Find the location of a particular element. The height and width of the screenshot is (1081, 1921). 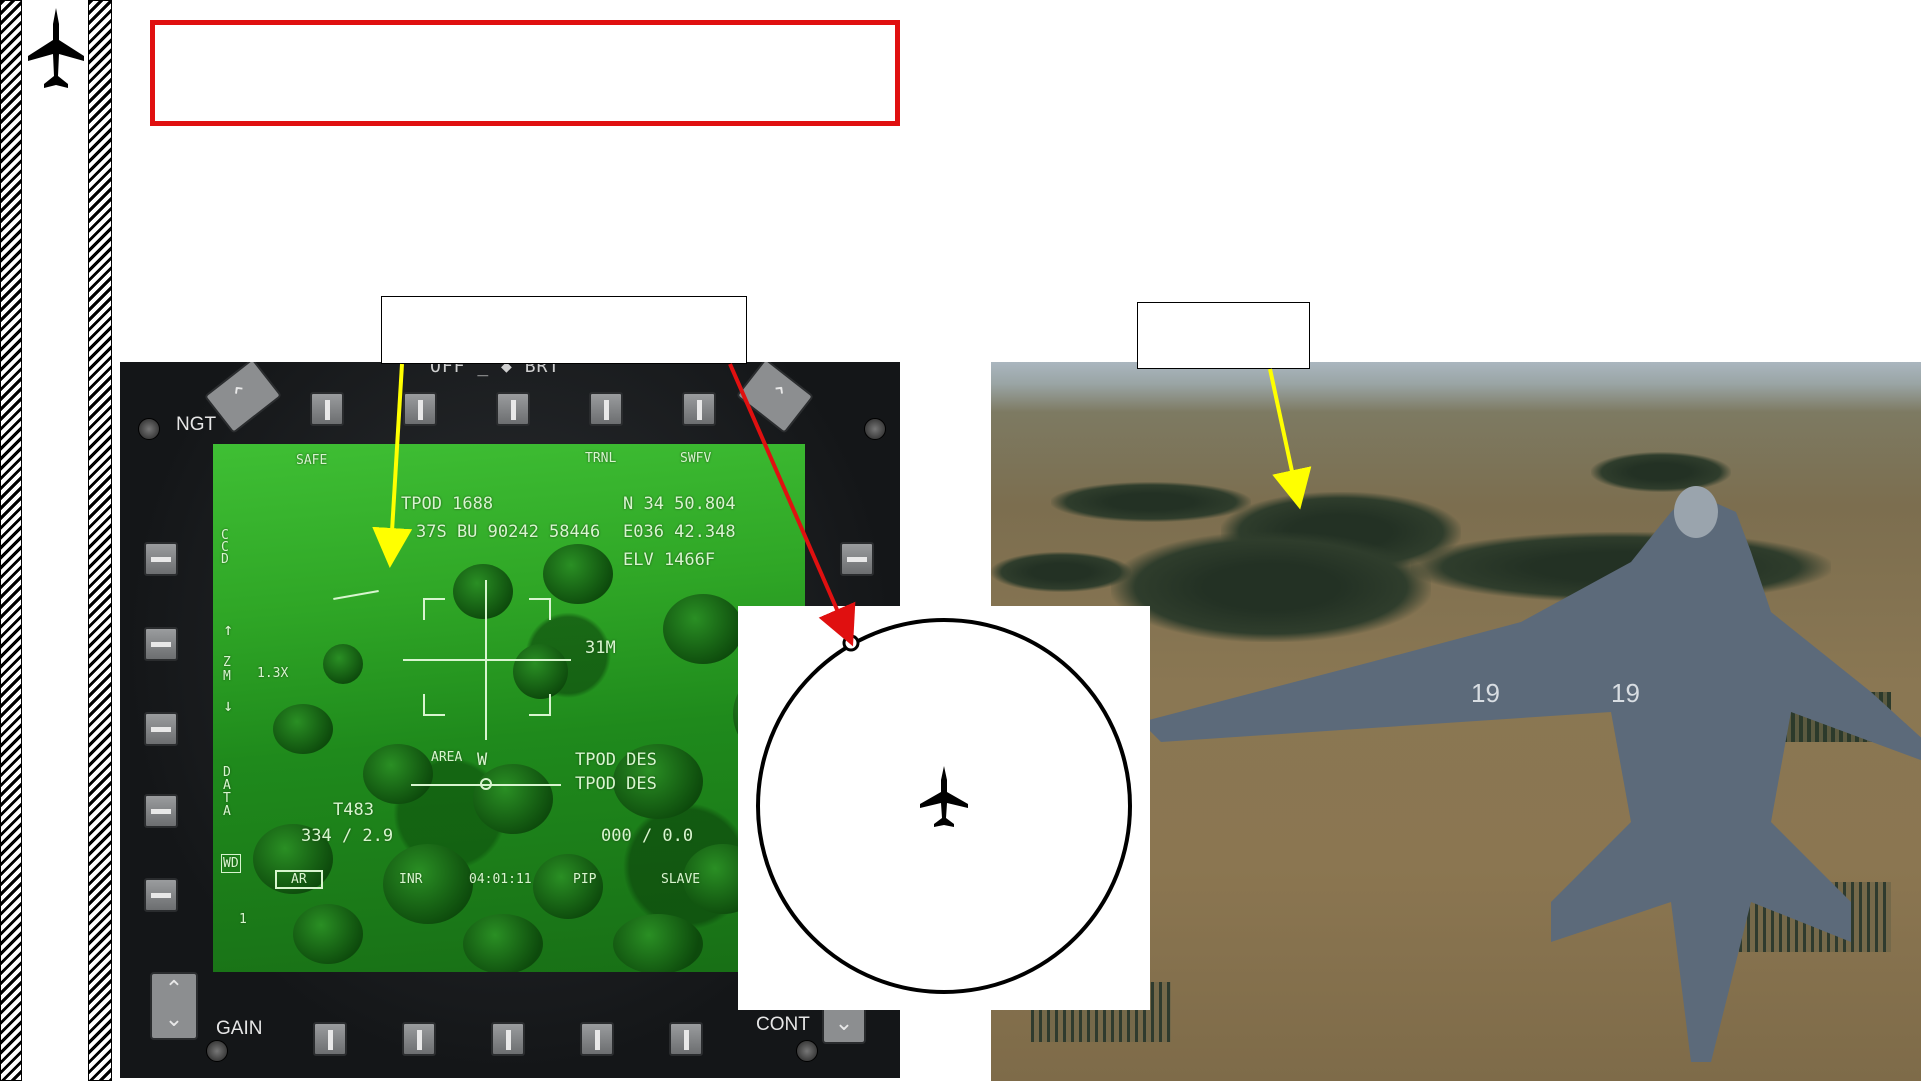

wd-label: WD is located at coordinates (231, 863).